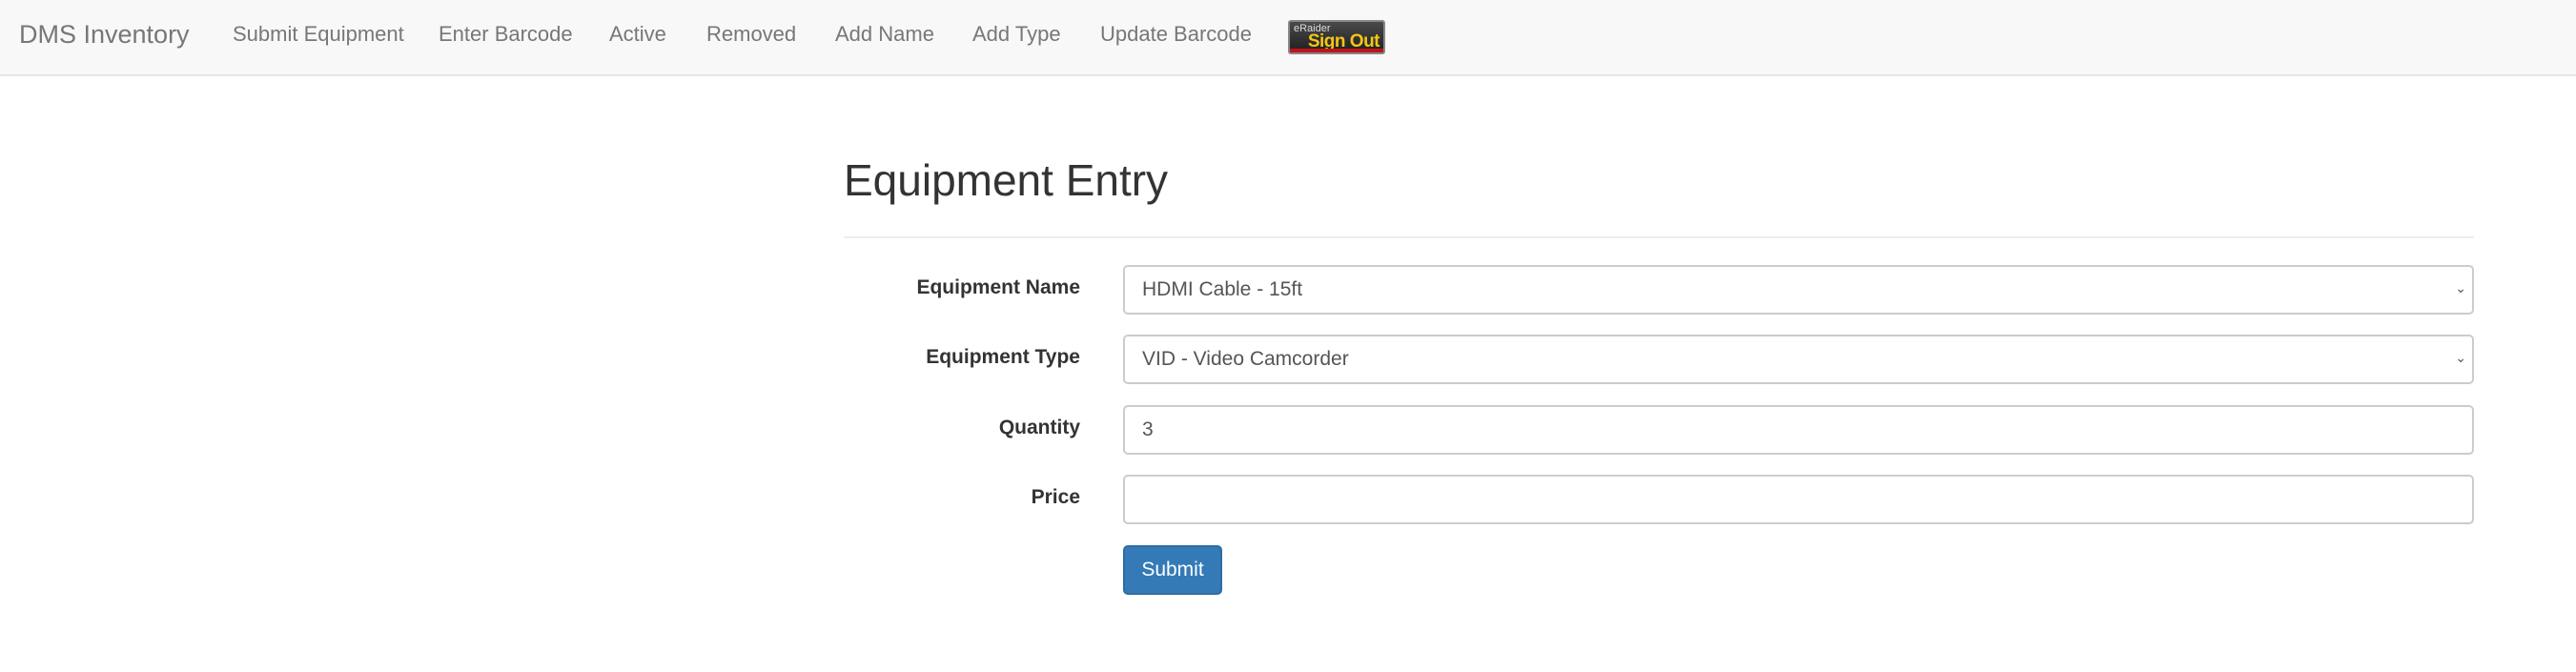 This screenshot has width=2576, height=672. Describe the element at coordinates (1016, 34) in the screenshot. I see `nav-add-type: Add Type` at that location.